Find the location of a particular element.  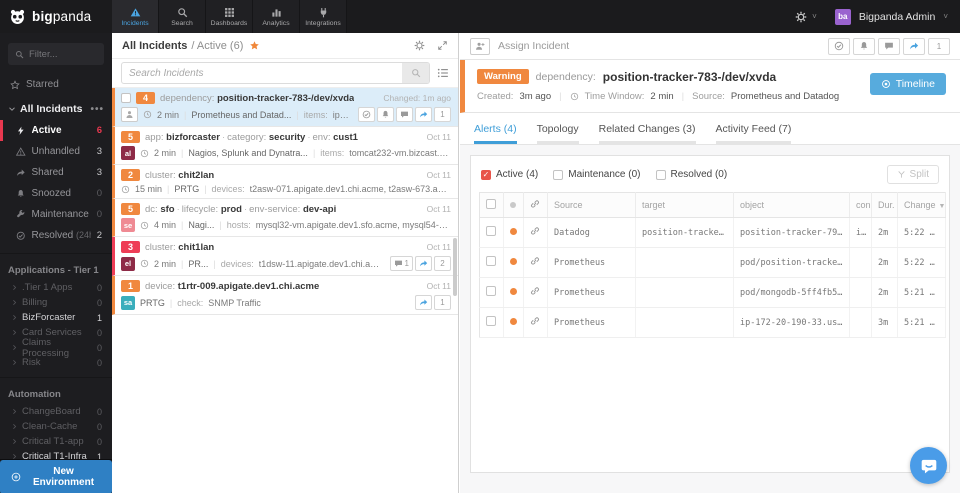

assignee-avatar: se is located at coordinates (128, 225).